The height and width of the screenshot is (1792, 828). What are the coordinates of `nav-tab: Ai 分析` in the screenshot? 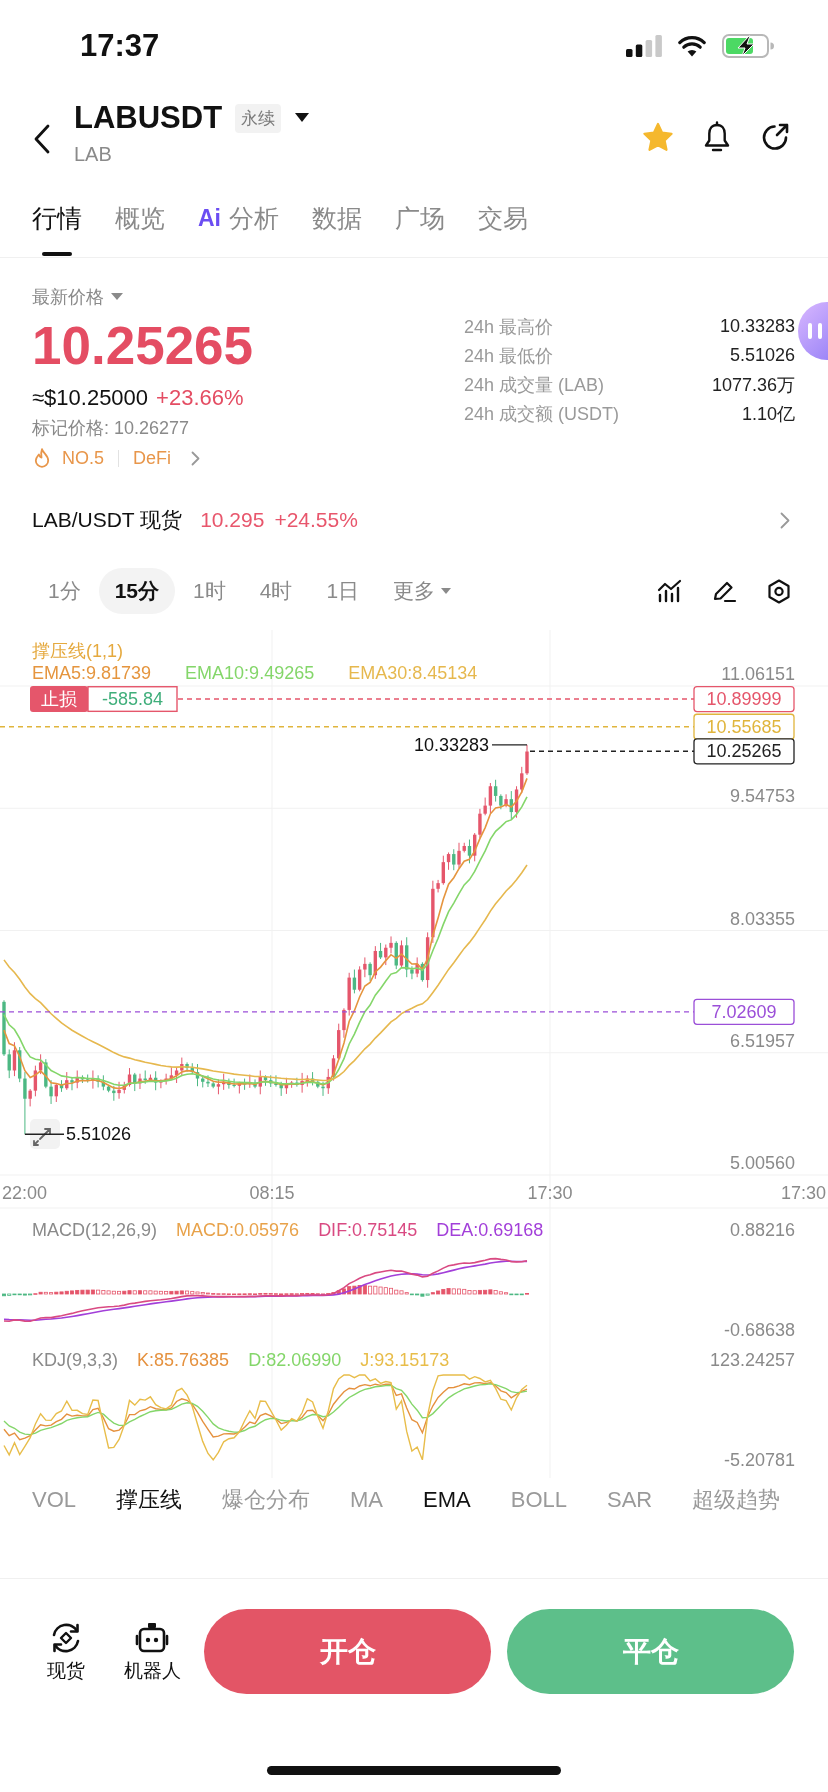 It's located at (238, 218).